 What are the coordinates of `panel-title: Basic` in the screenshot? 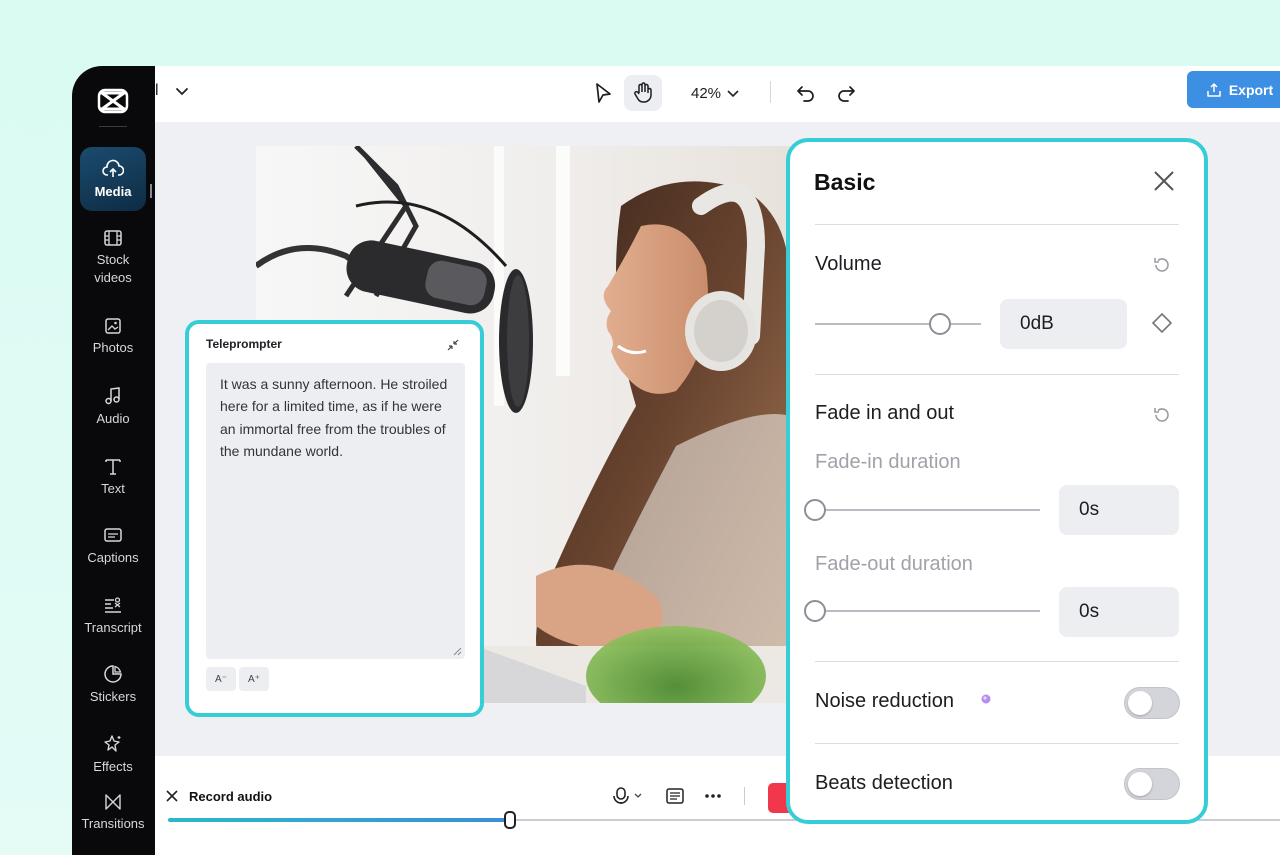 It's located at (845, 182).